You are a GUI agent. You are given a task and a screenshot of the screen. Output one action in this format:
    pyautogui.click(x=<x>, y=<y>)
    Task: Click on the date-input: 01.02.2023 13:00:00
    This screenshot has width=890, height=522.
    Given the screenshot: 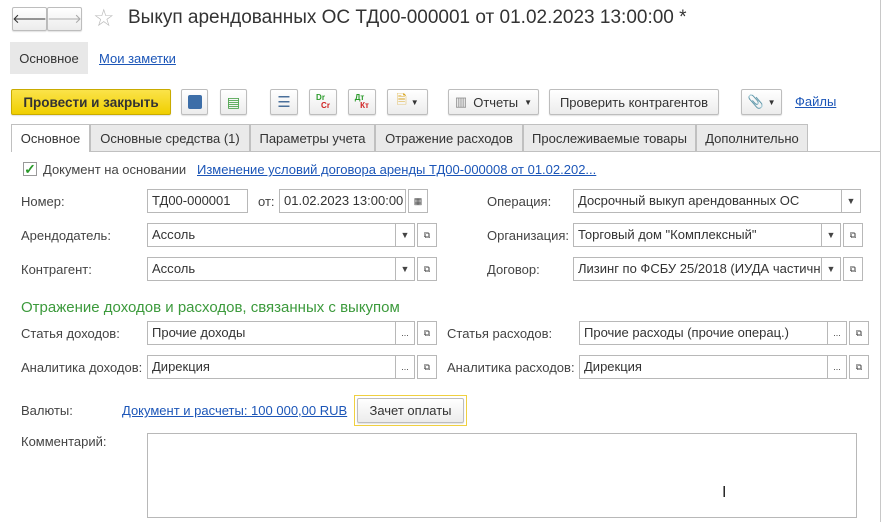 What is the action you would take?
    pyautogui.click(x=342, y=201)
    